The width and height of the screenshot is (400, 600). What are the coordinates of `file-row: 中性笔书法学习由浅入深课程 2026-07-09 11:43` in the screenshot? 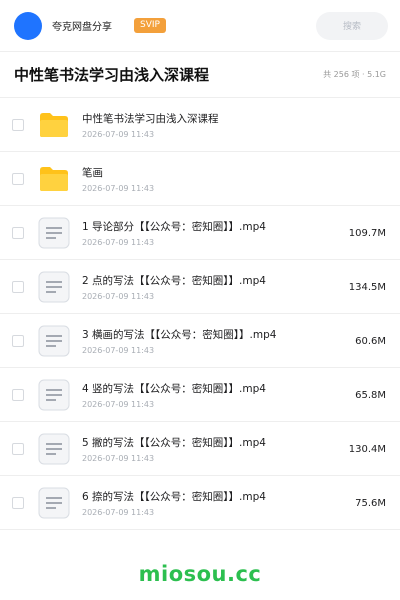 It's located at (200, 125).